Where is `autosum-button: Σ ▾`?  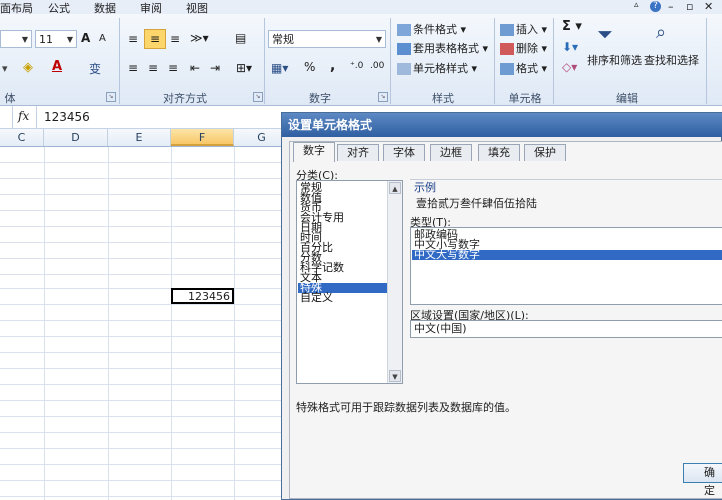
autosum-button: Σ ▾ is located at coordinates (572, 26).